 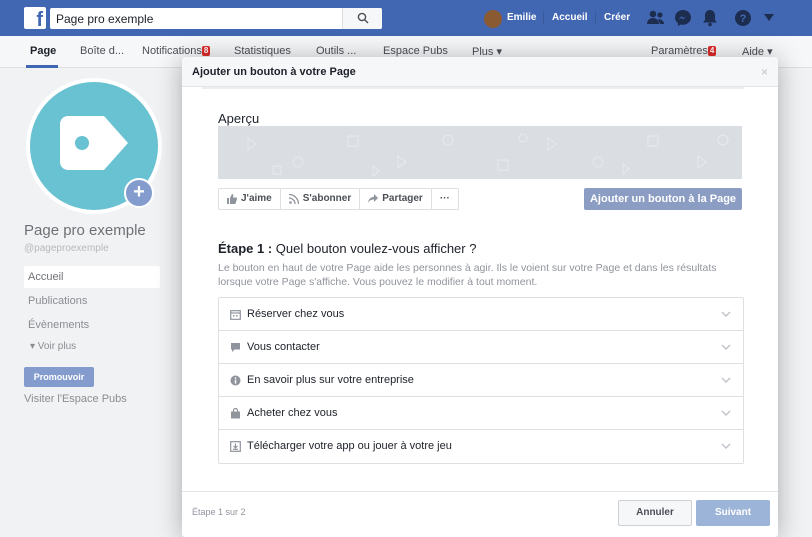 What do you see at coordinates (330, 380) in the screenshot?
I see `option-label: En savoir plus sur votre entreprise` at bounding box center [330, 380].